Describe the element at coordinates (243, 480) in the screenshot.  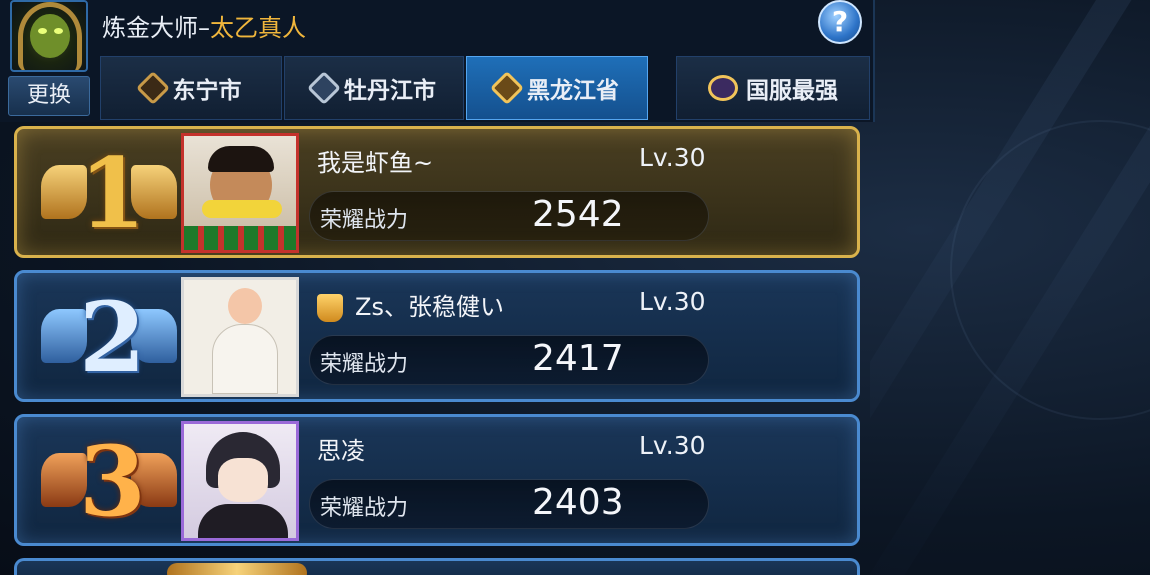
I see `portrait-face` at that location.